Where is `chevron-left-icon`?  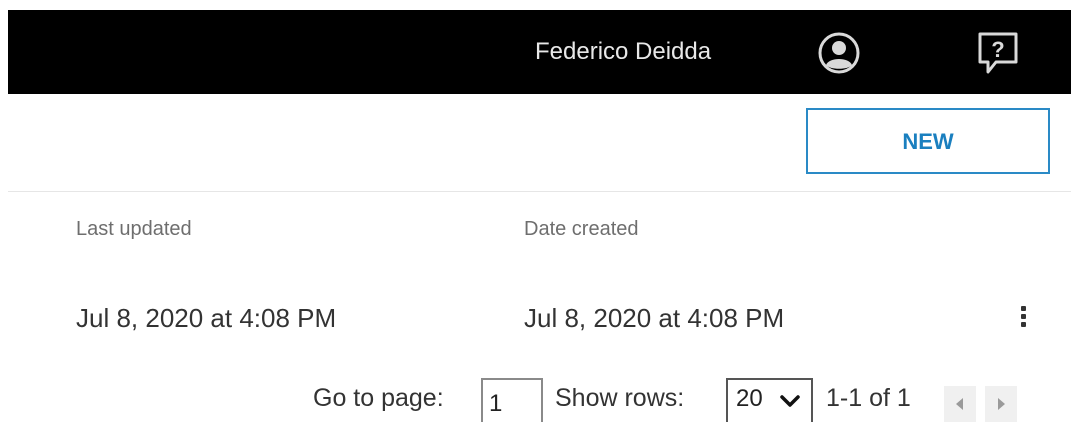 chevron-left-icon is located at coordinates (959, 404).